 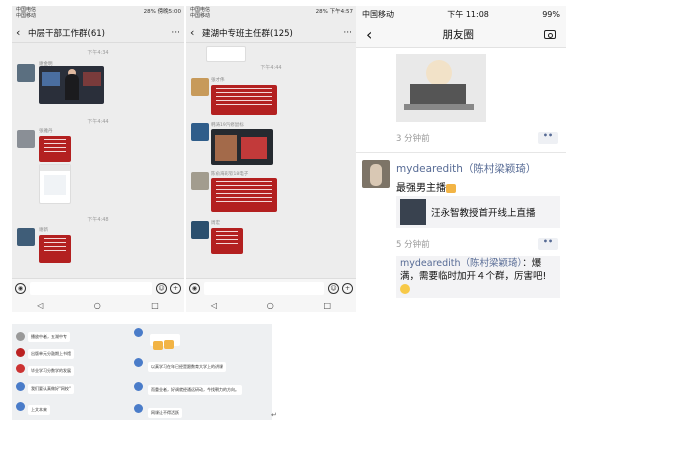 I want to click on link-thumbnail, so click(x=413, y=212).